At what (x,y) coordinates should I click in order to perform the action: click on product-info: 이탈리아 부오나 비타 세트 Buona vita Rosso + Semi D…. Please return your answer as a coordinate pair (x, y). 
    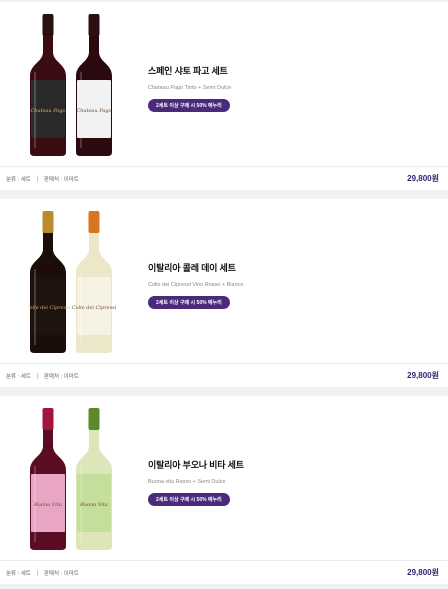
    Looking at the image, I should click on (293, 482).